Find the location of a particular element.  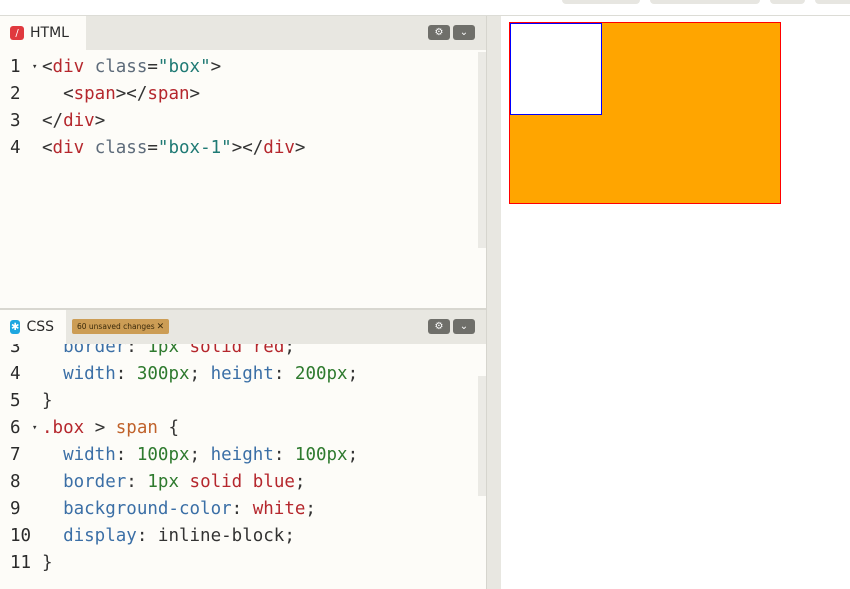

tab-html: / HTML is located at coordinates (43, 33).